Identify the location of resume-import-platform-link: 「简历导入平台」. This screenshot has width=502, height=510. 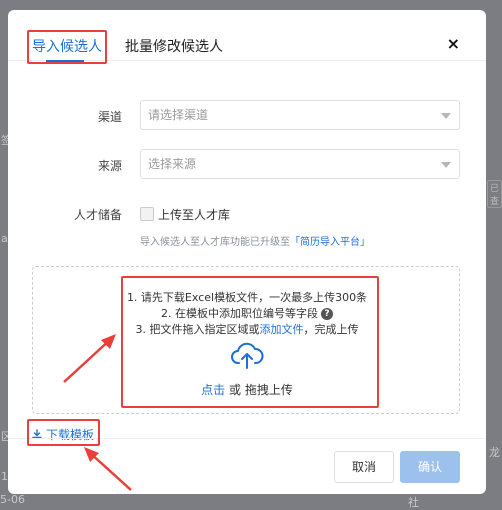
(330, 242).